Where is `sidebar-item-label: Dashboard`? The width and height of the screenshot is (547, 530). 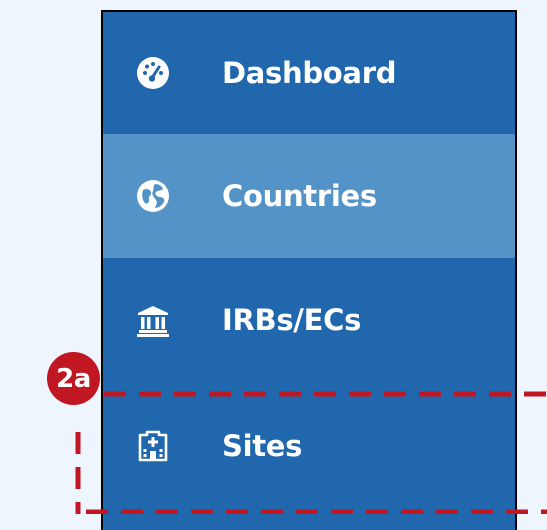 sidebar-item-label: Dashboard is located at coordinates (309, 73).